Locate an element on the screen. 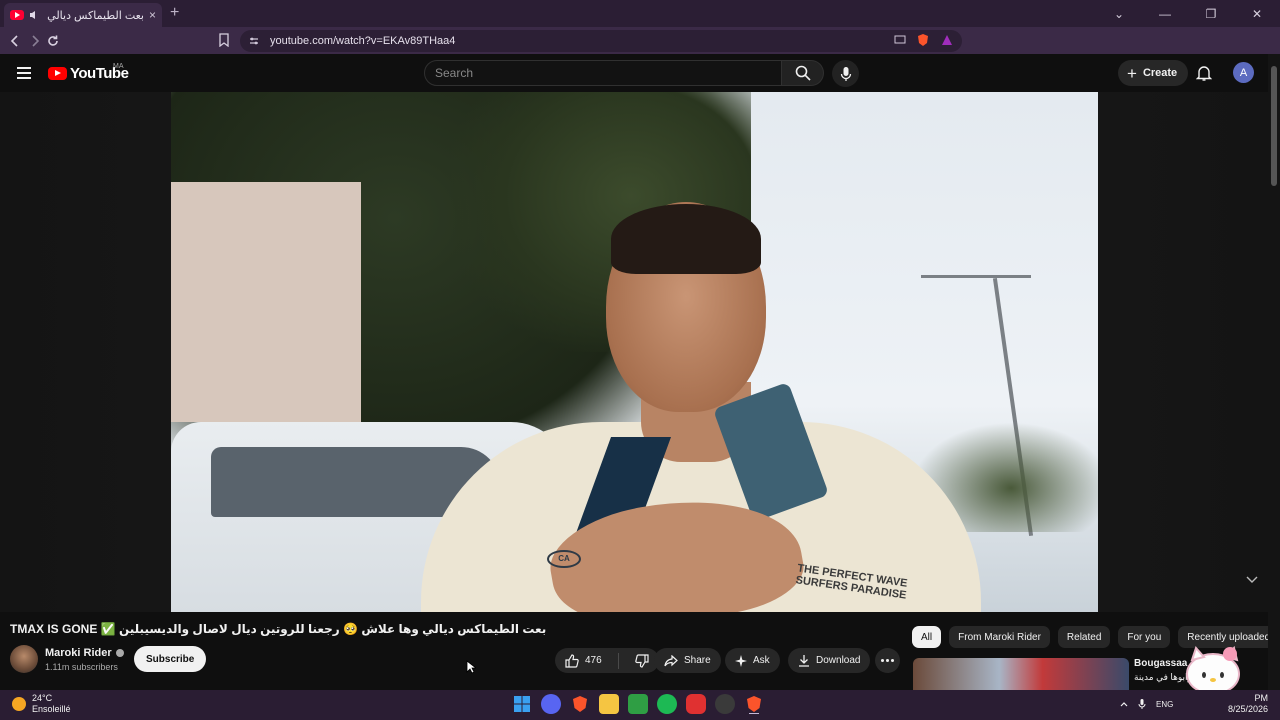 The image size is (1280, 720). brave-shields-icon is located at coordinates (923, 40).